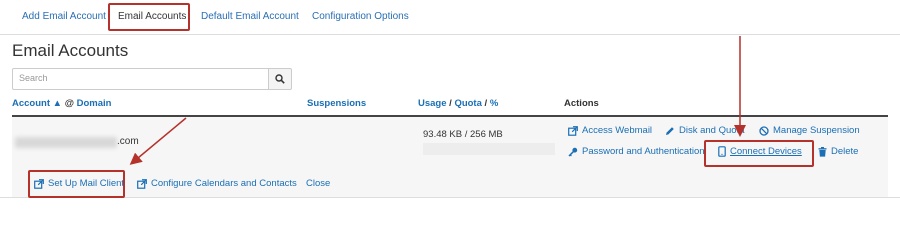  What do you see at coordinates (581, 103) in the screenshot?
I see `header-actions: Actions` at bounding box center [581, 103].